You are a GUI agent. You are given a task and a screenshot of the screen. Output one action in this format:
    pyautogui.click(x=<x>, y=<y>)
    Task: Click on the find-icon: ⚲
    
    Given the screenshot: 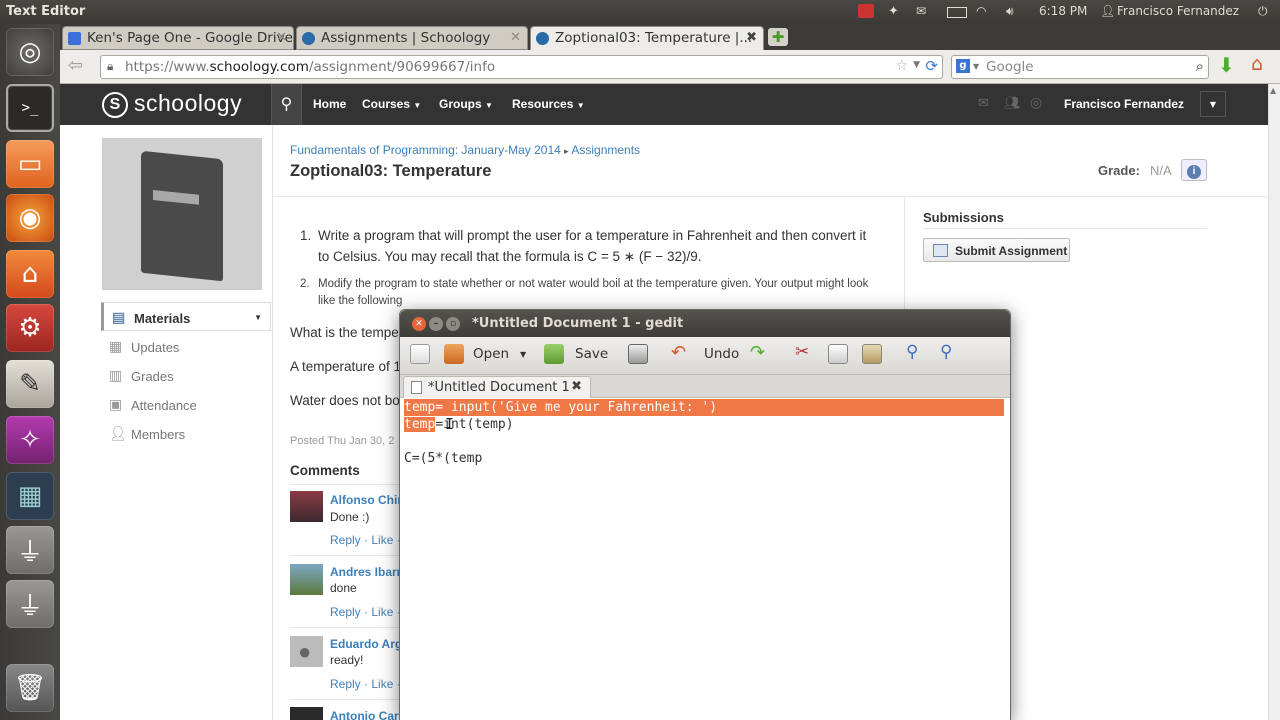 What is the action you would take?
    pyautogui.click(x=912, y=352)
    